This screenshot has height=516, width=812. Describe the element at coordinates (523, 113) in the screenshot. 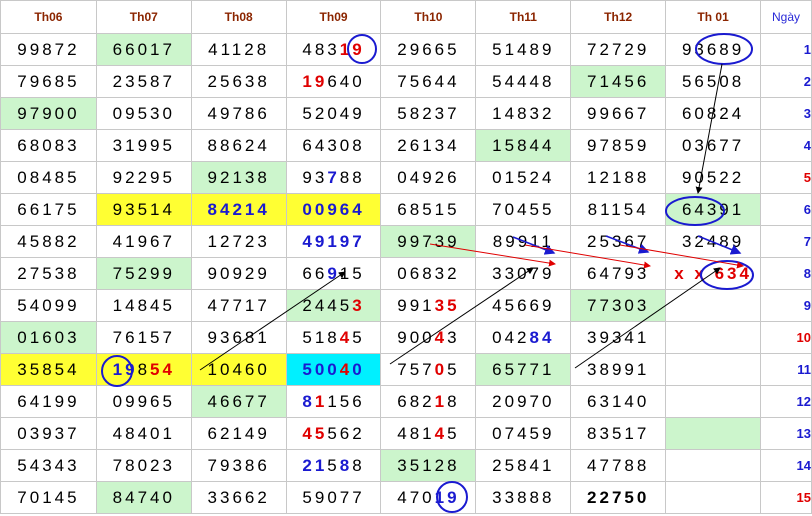

I see `digit-group: 14832` at that location.